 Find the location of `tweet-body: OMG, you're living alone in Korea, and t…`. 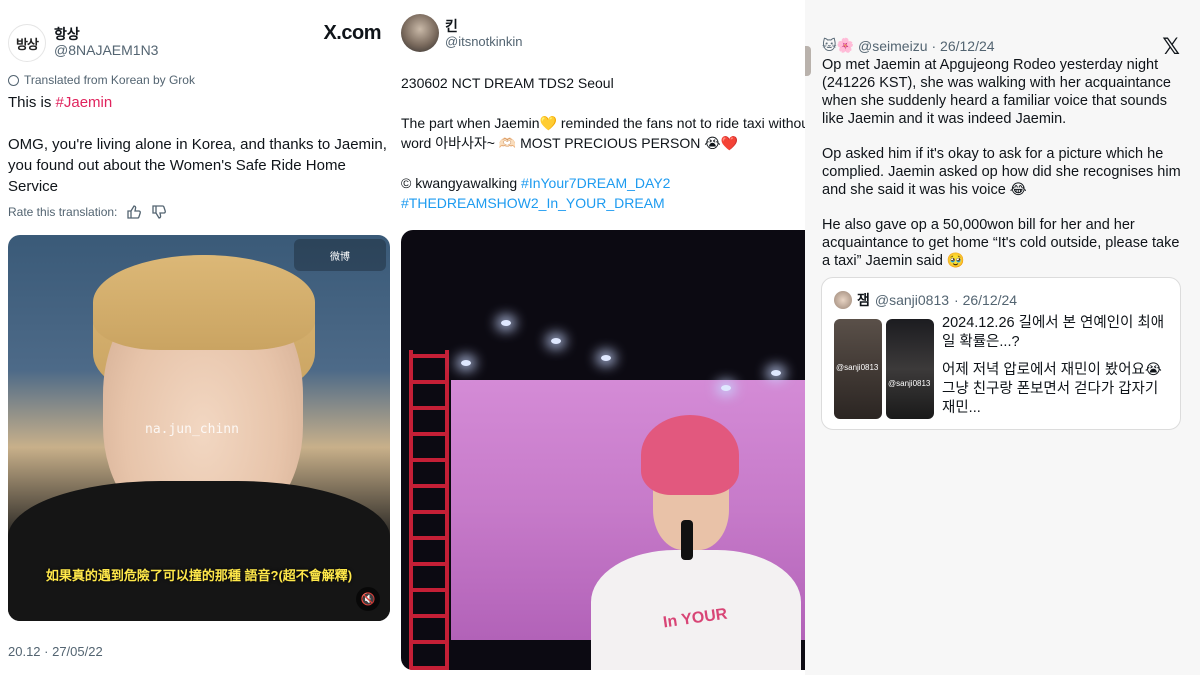

tweet-body: OMG, you're living alone in Korea, and t… is located at coordinates (197, 165).